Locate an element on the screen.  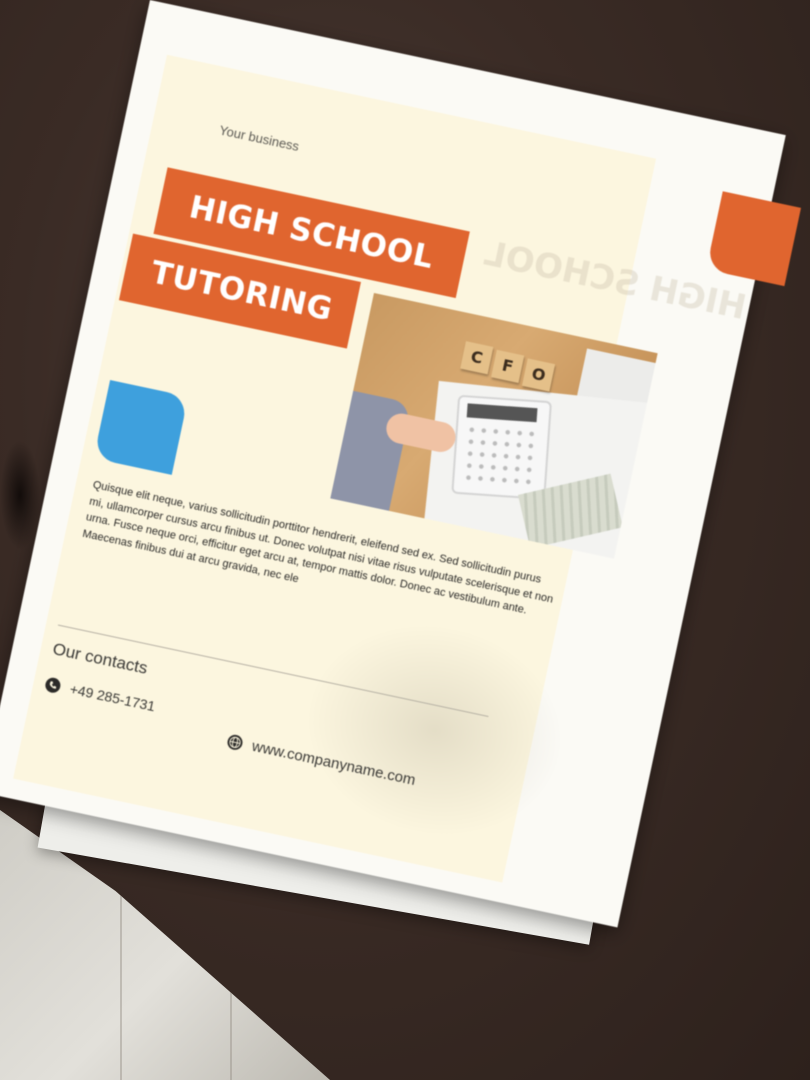
dark-object is located at coordinates (20, 495).